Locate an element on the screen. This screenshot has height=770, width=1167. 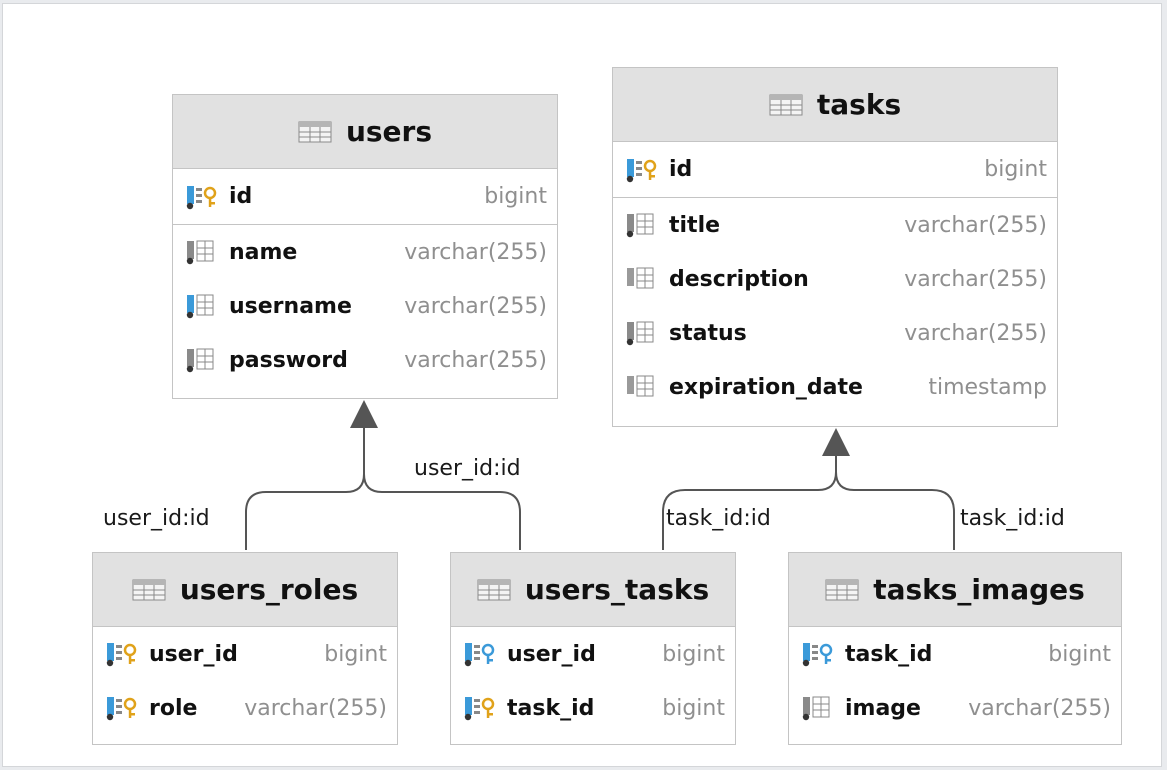
column-row: expiration_date timestamp is located at coordinates (835, 387).